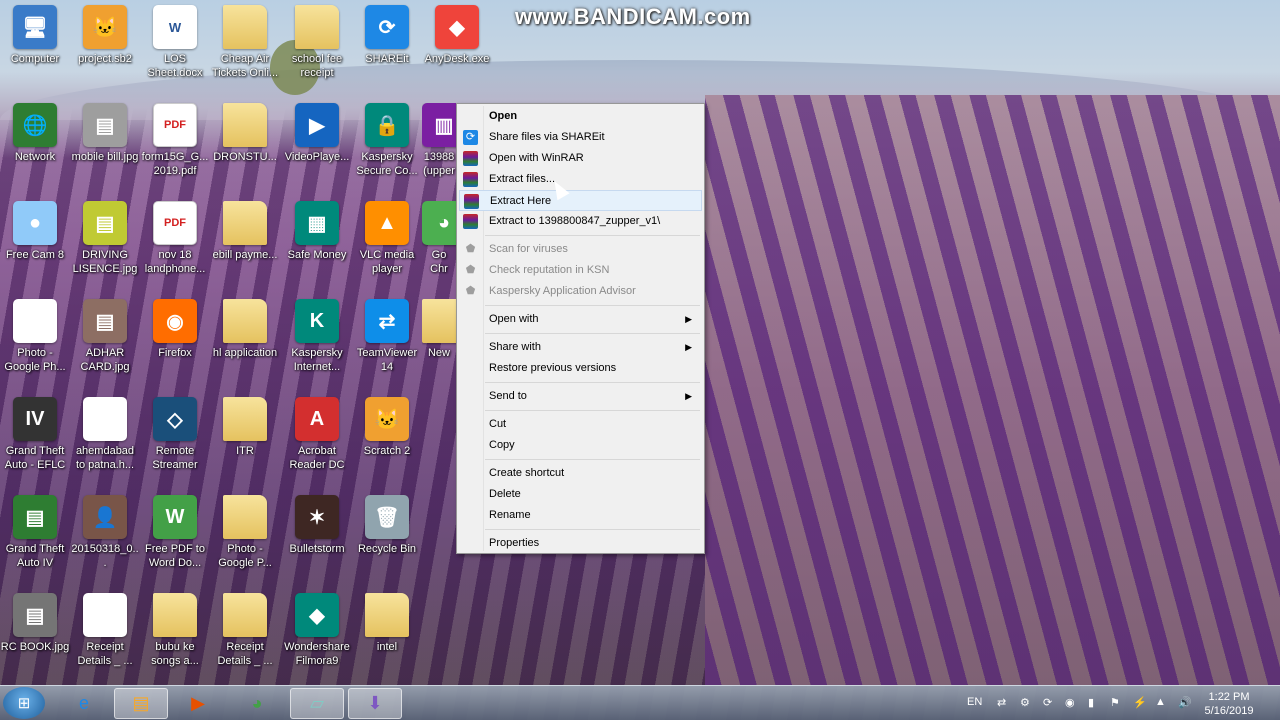  What do you see at coordinates (457, 35) in the screenshot?
I see `desktop-icon: ◆ AnyDesk.exe` at bounding box center [457, 35].